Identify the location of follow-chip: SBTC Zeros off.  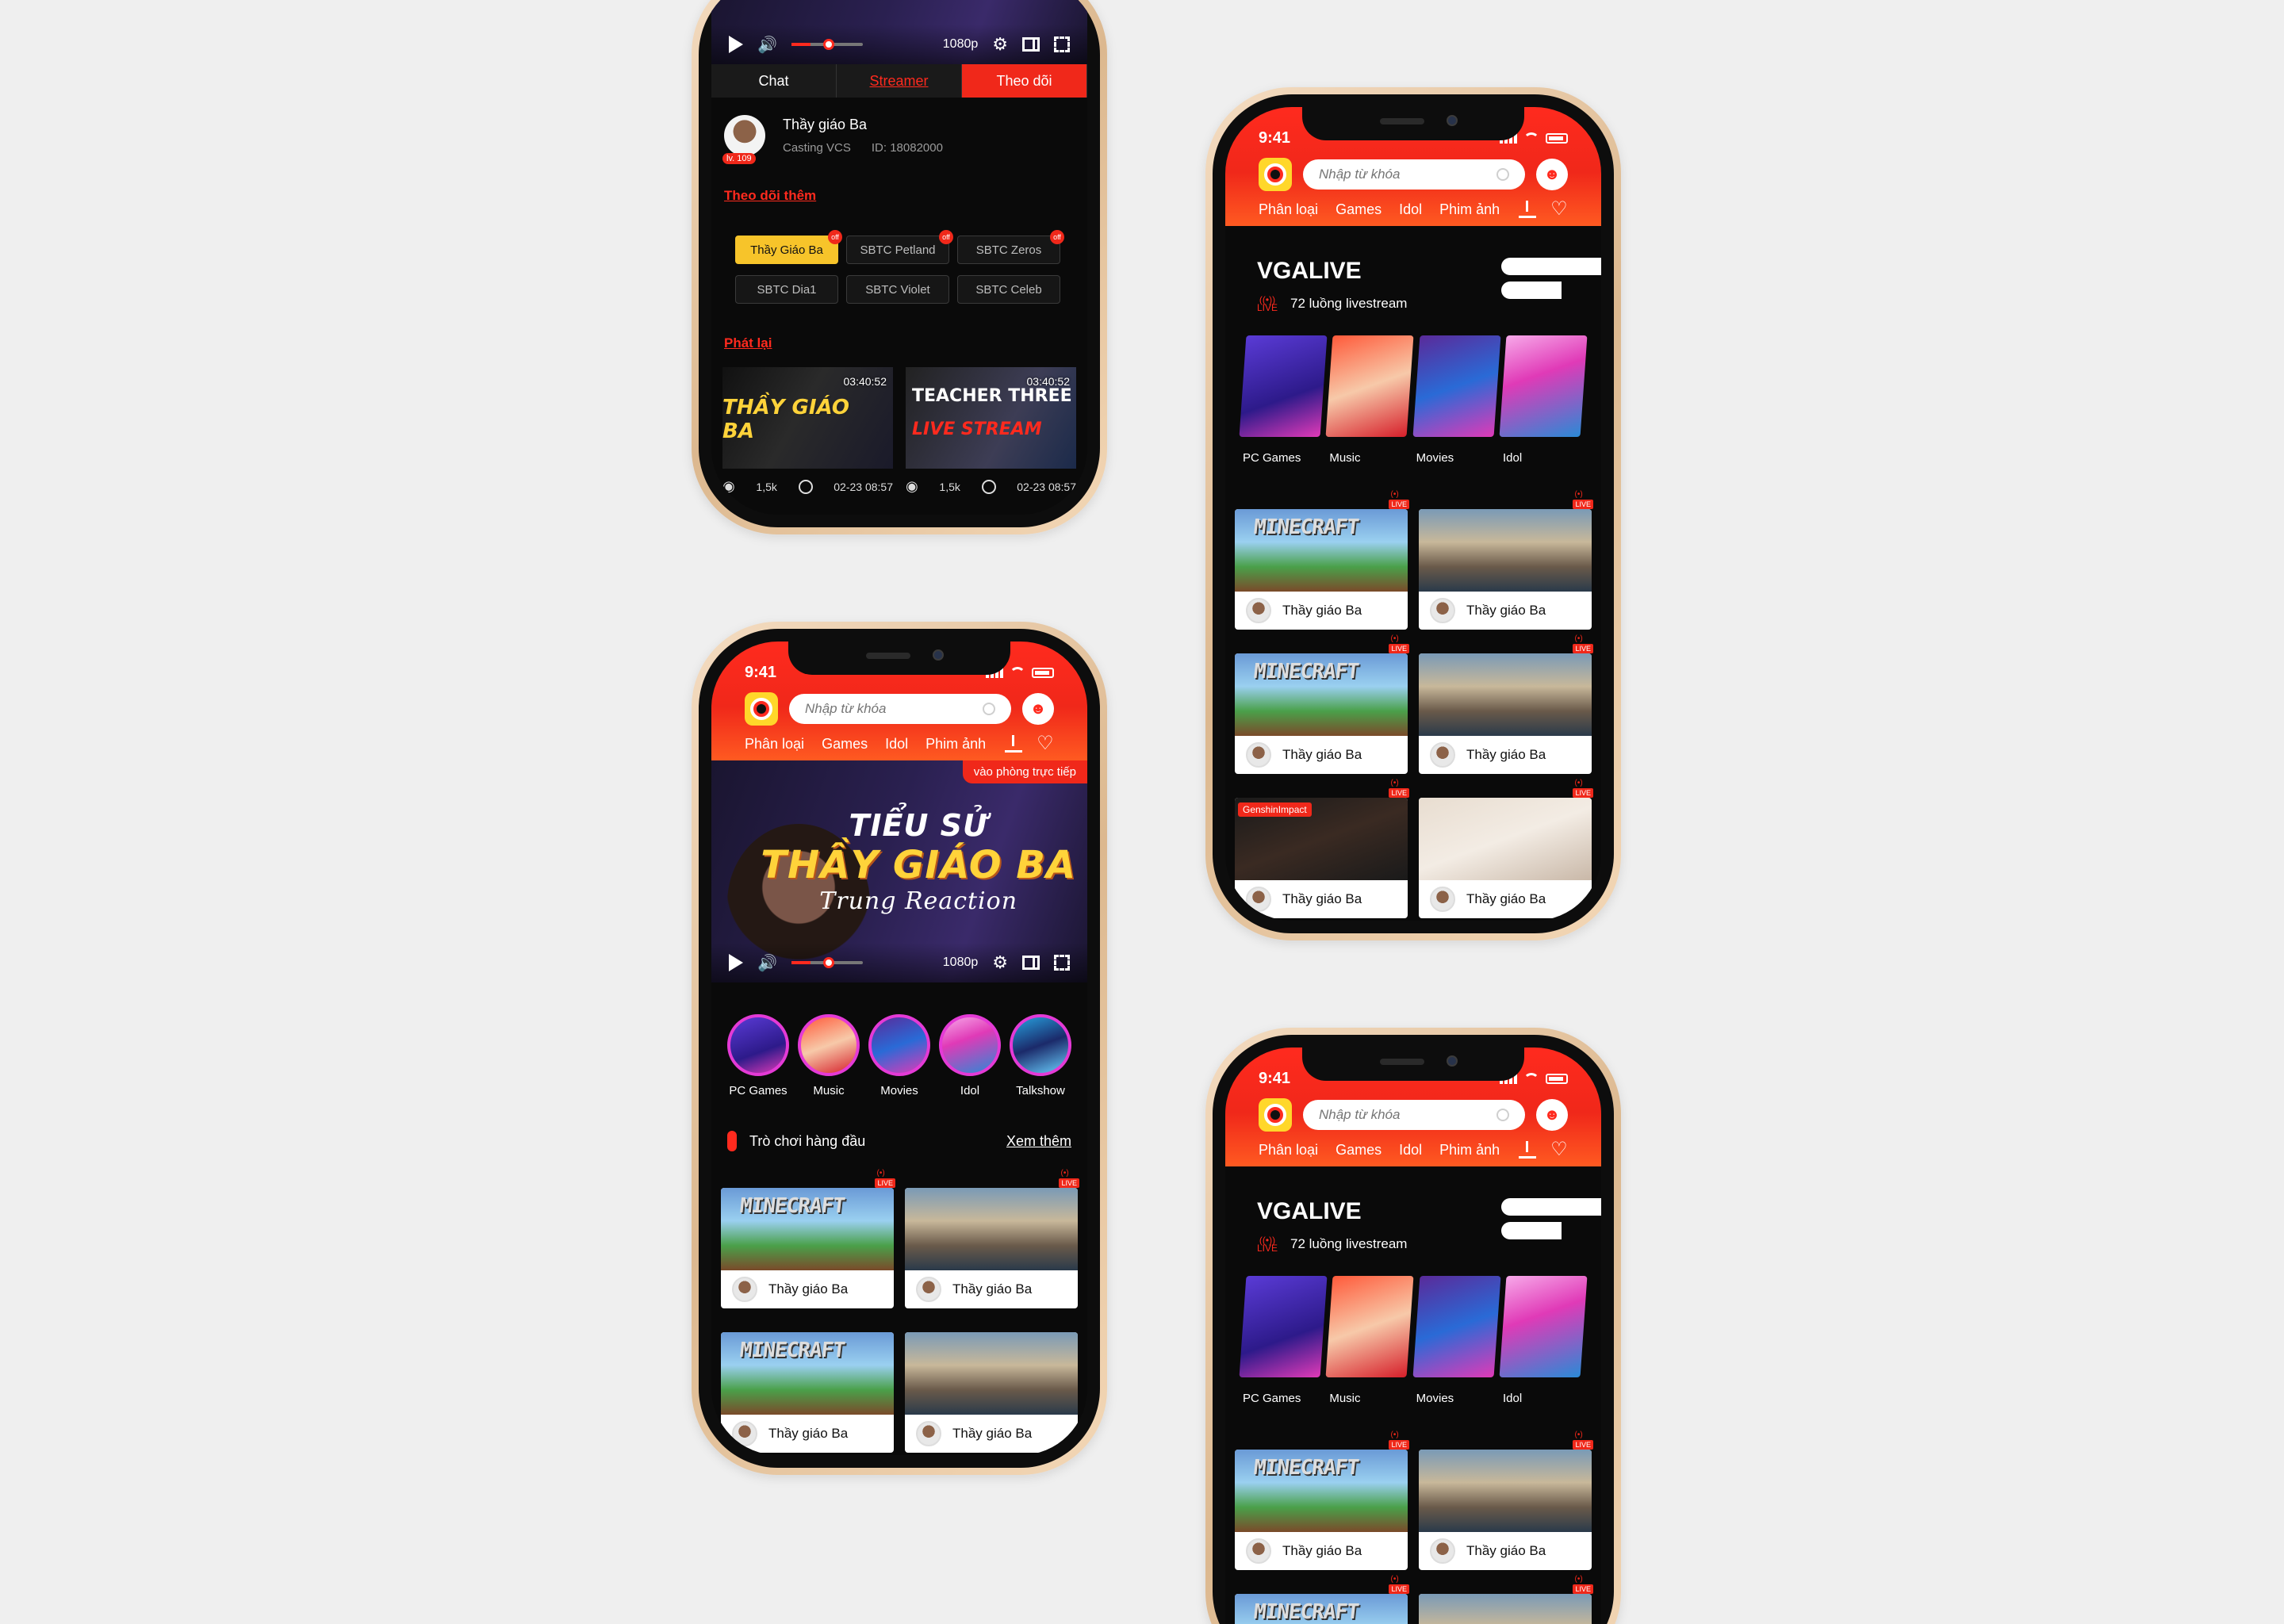
(1010, 247).